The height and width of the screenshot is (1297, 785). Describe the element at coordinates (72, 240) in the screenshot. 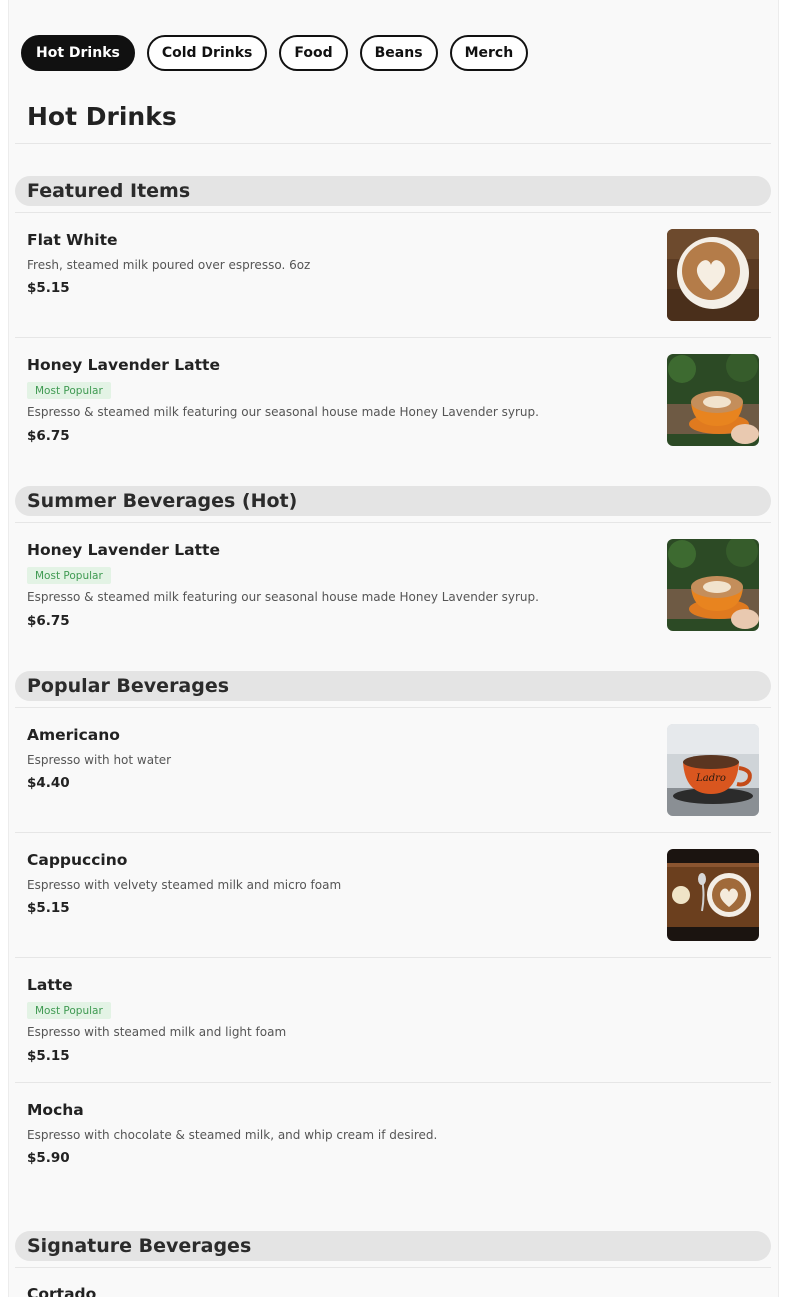

I see `item-name: Flat White` at that location.